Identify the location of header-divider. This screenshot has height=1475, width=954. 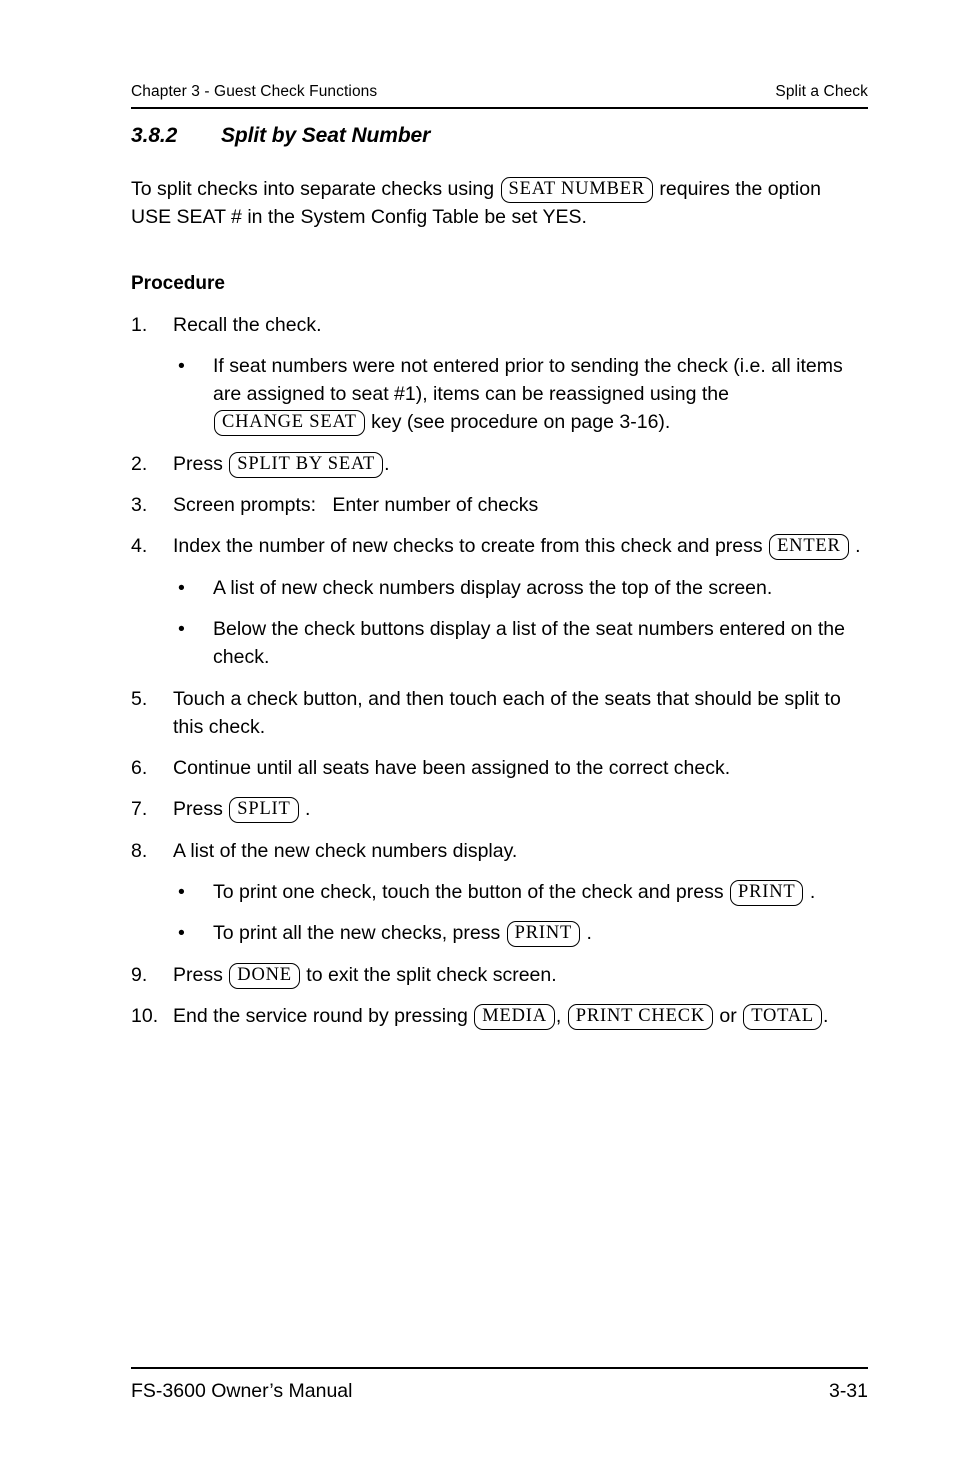
(499, 108).